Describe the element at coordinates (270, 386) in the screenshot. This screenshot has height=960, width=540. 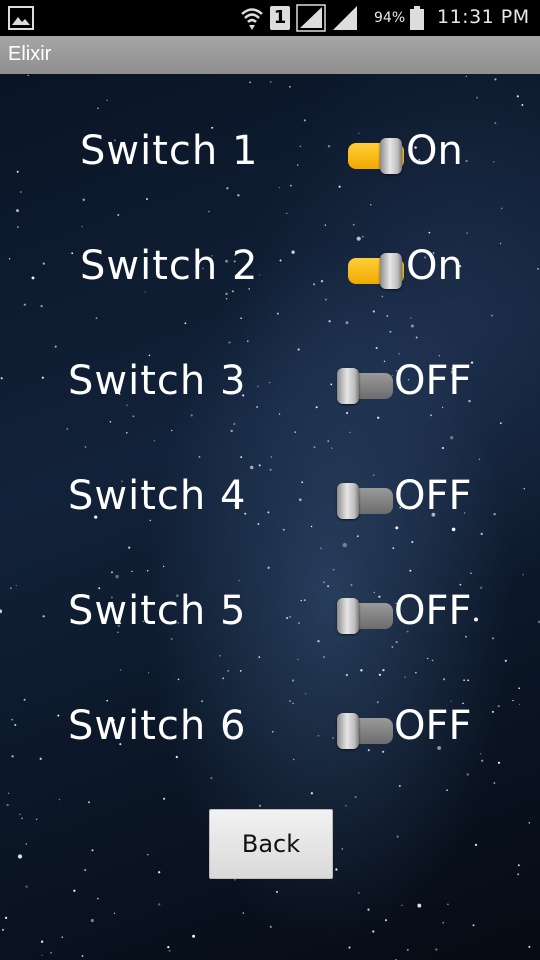
I see `switch-row: Switch 3 OFF` at that location.